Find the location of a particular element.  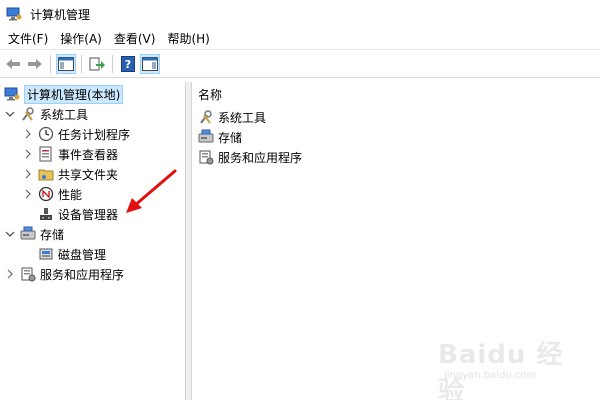

list-item-system-tools: 系统工具 is located at coordinates (232, 117).